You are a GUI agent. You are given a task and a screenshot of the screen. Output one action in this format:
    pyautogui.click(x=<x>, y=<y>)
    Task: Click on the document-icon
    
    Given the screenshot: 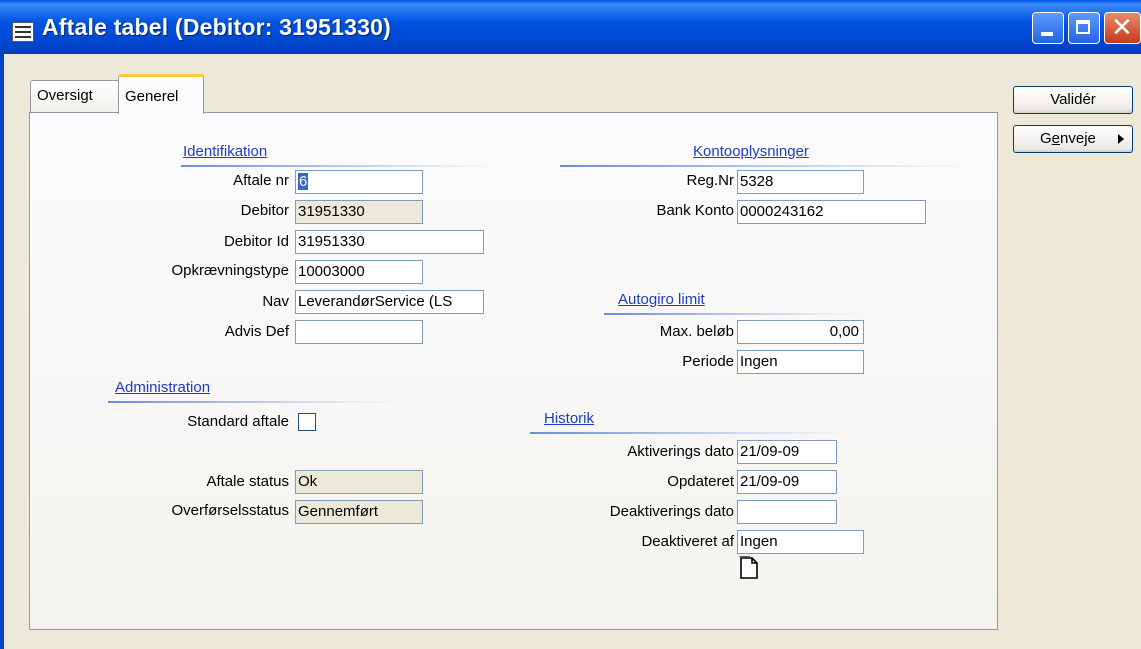 What is the action you would take?
    pyautogui.click(x=749, y=568)
    